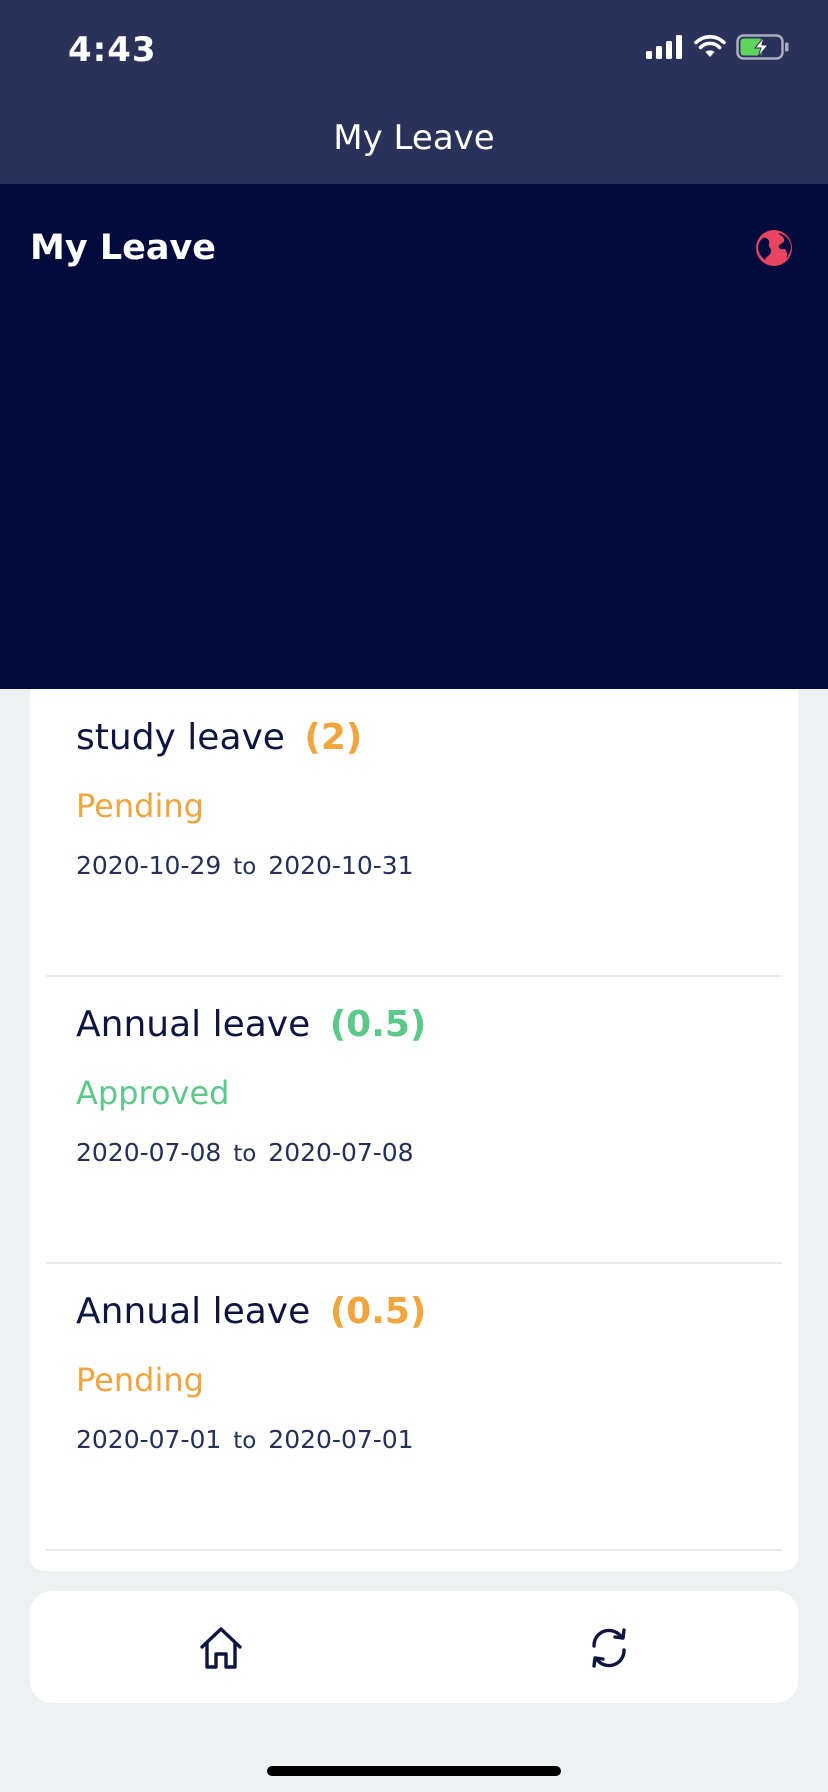  Describe the element at coordinates (333, 737) in the screenshot. I see `leave-days-count: (2)` at that location.